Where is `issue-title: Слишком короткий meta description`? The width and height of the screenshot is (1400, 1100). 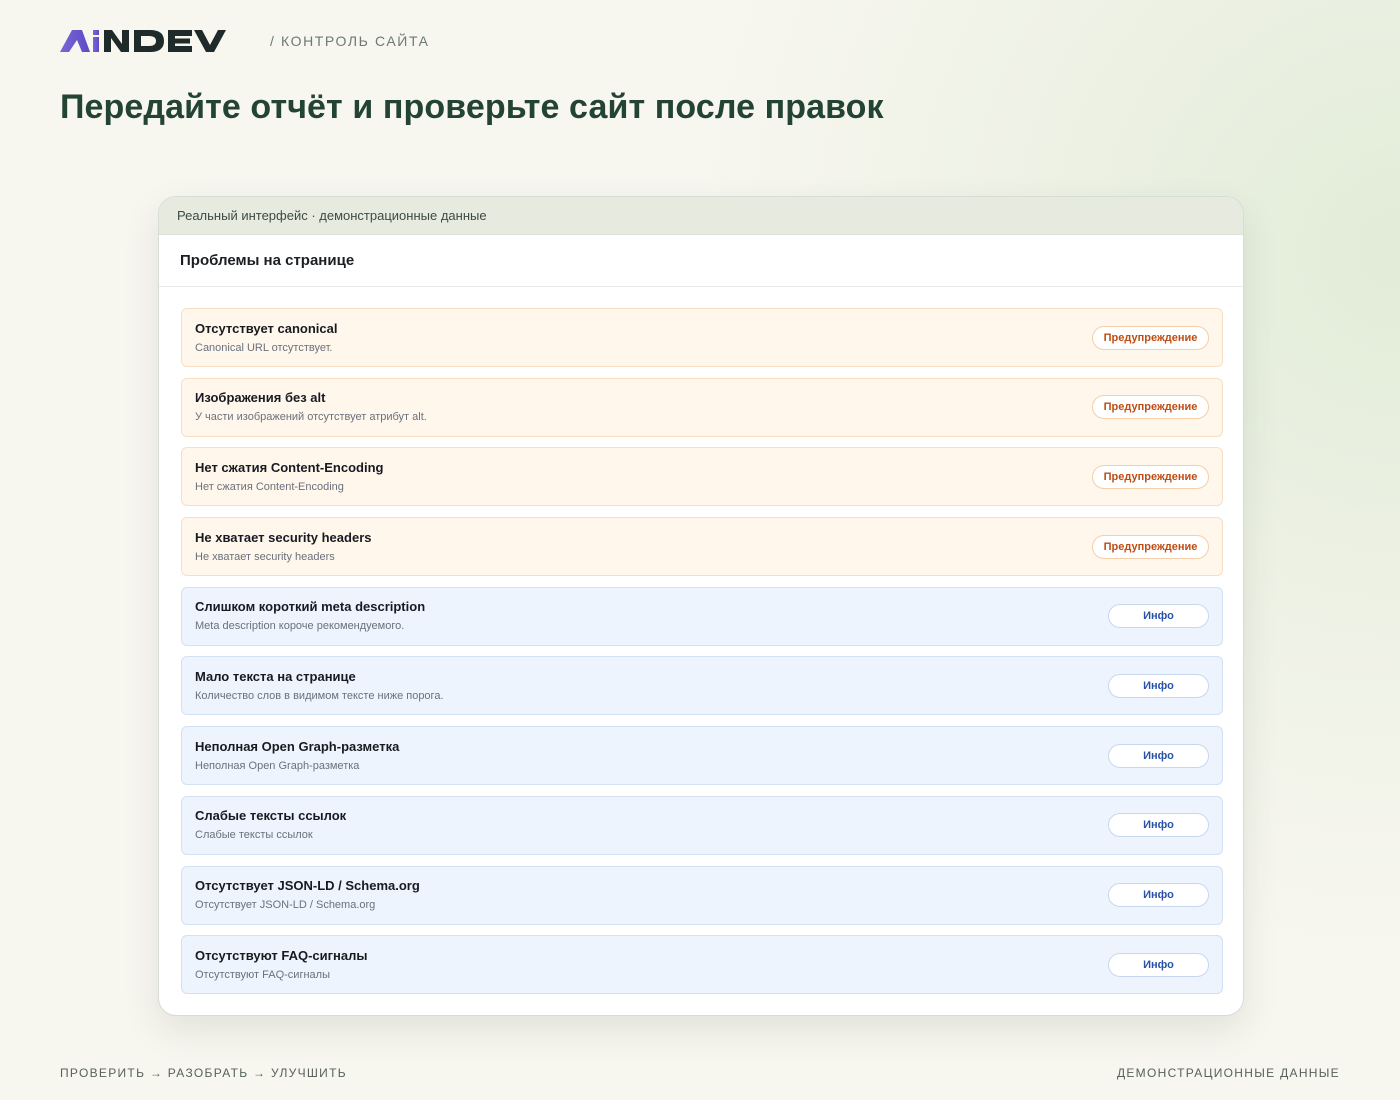
issue-title: Слишком короткий meta description is located at coordinates (310, 607).